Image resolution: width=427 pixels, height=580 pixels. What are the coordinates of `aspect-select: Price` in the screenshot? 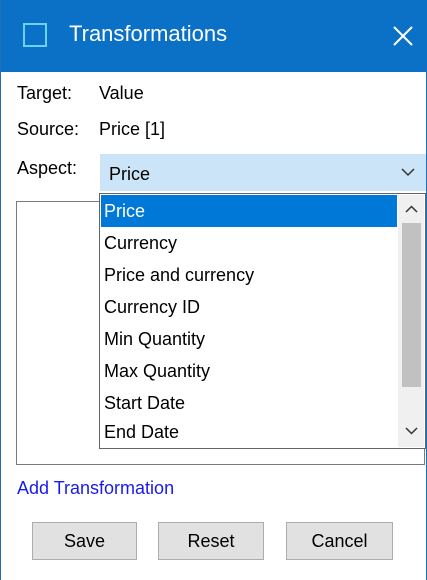 It's located at (263, 172).